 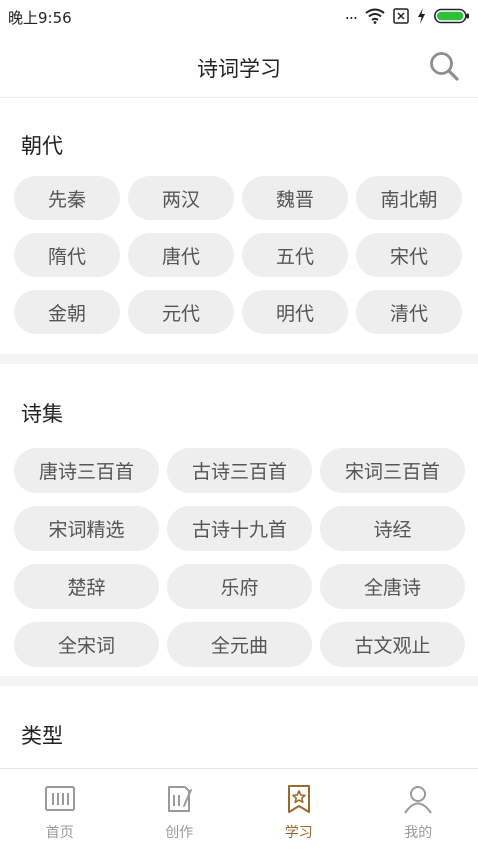 What do you see at coordinates (239, 69) in the screenshot?
I see `page-title: 诗词学习` at bounding box center [239, 69].